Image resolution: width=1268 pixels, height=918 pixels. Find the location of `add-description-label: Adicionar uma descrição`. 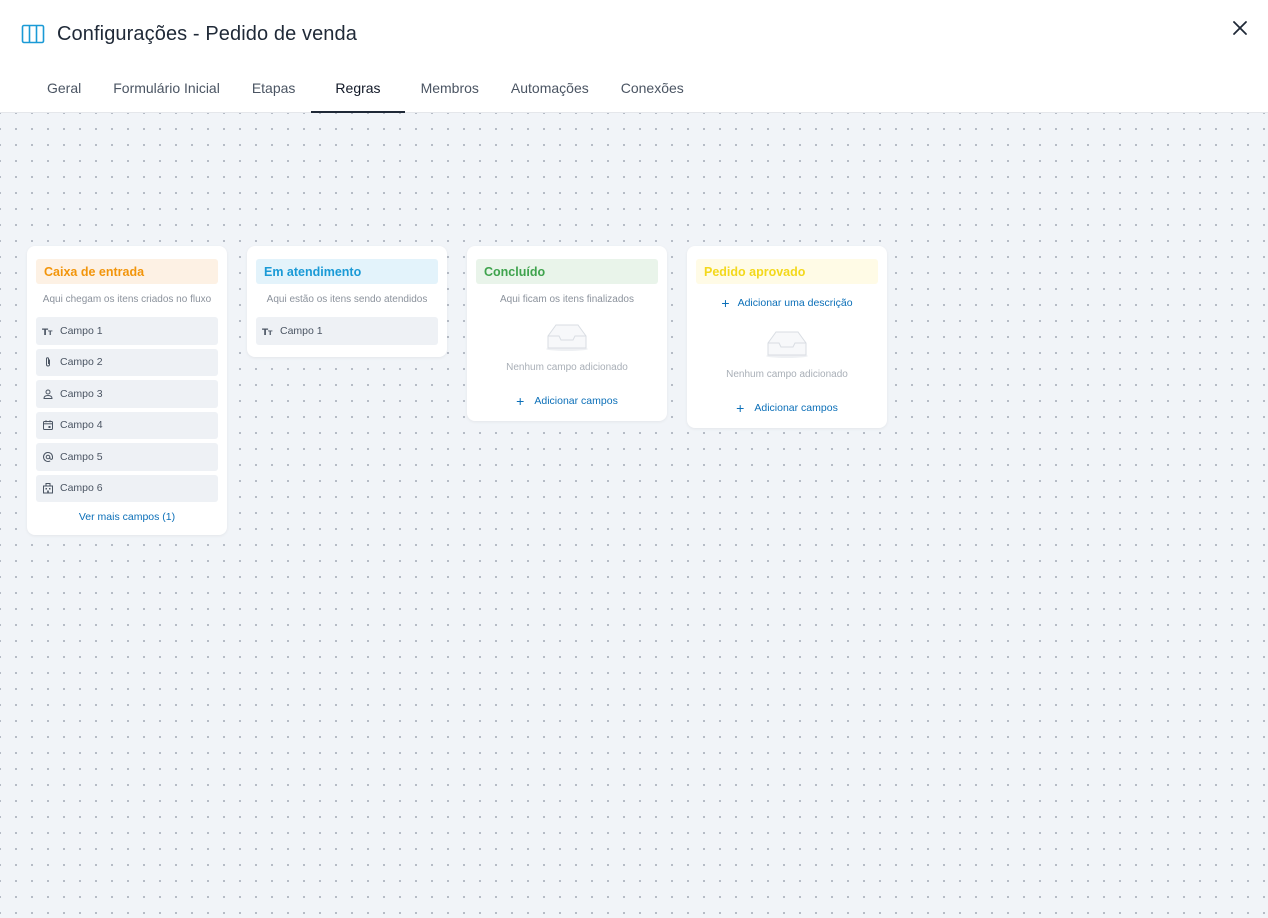

add-description-label: Adicionar uma descrição is located at coordinates (795, 303).